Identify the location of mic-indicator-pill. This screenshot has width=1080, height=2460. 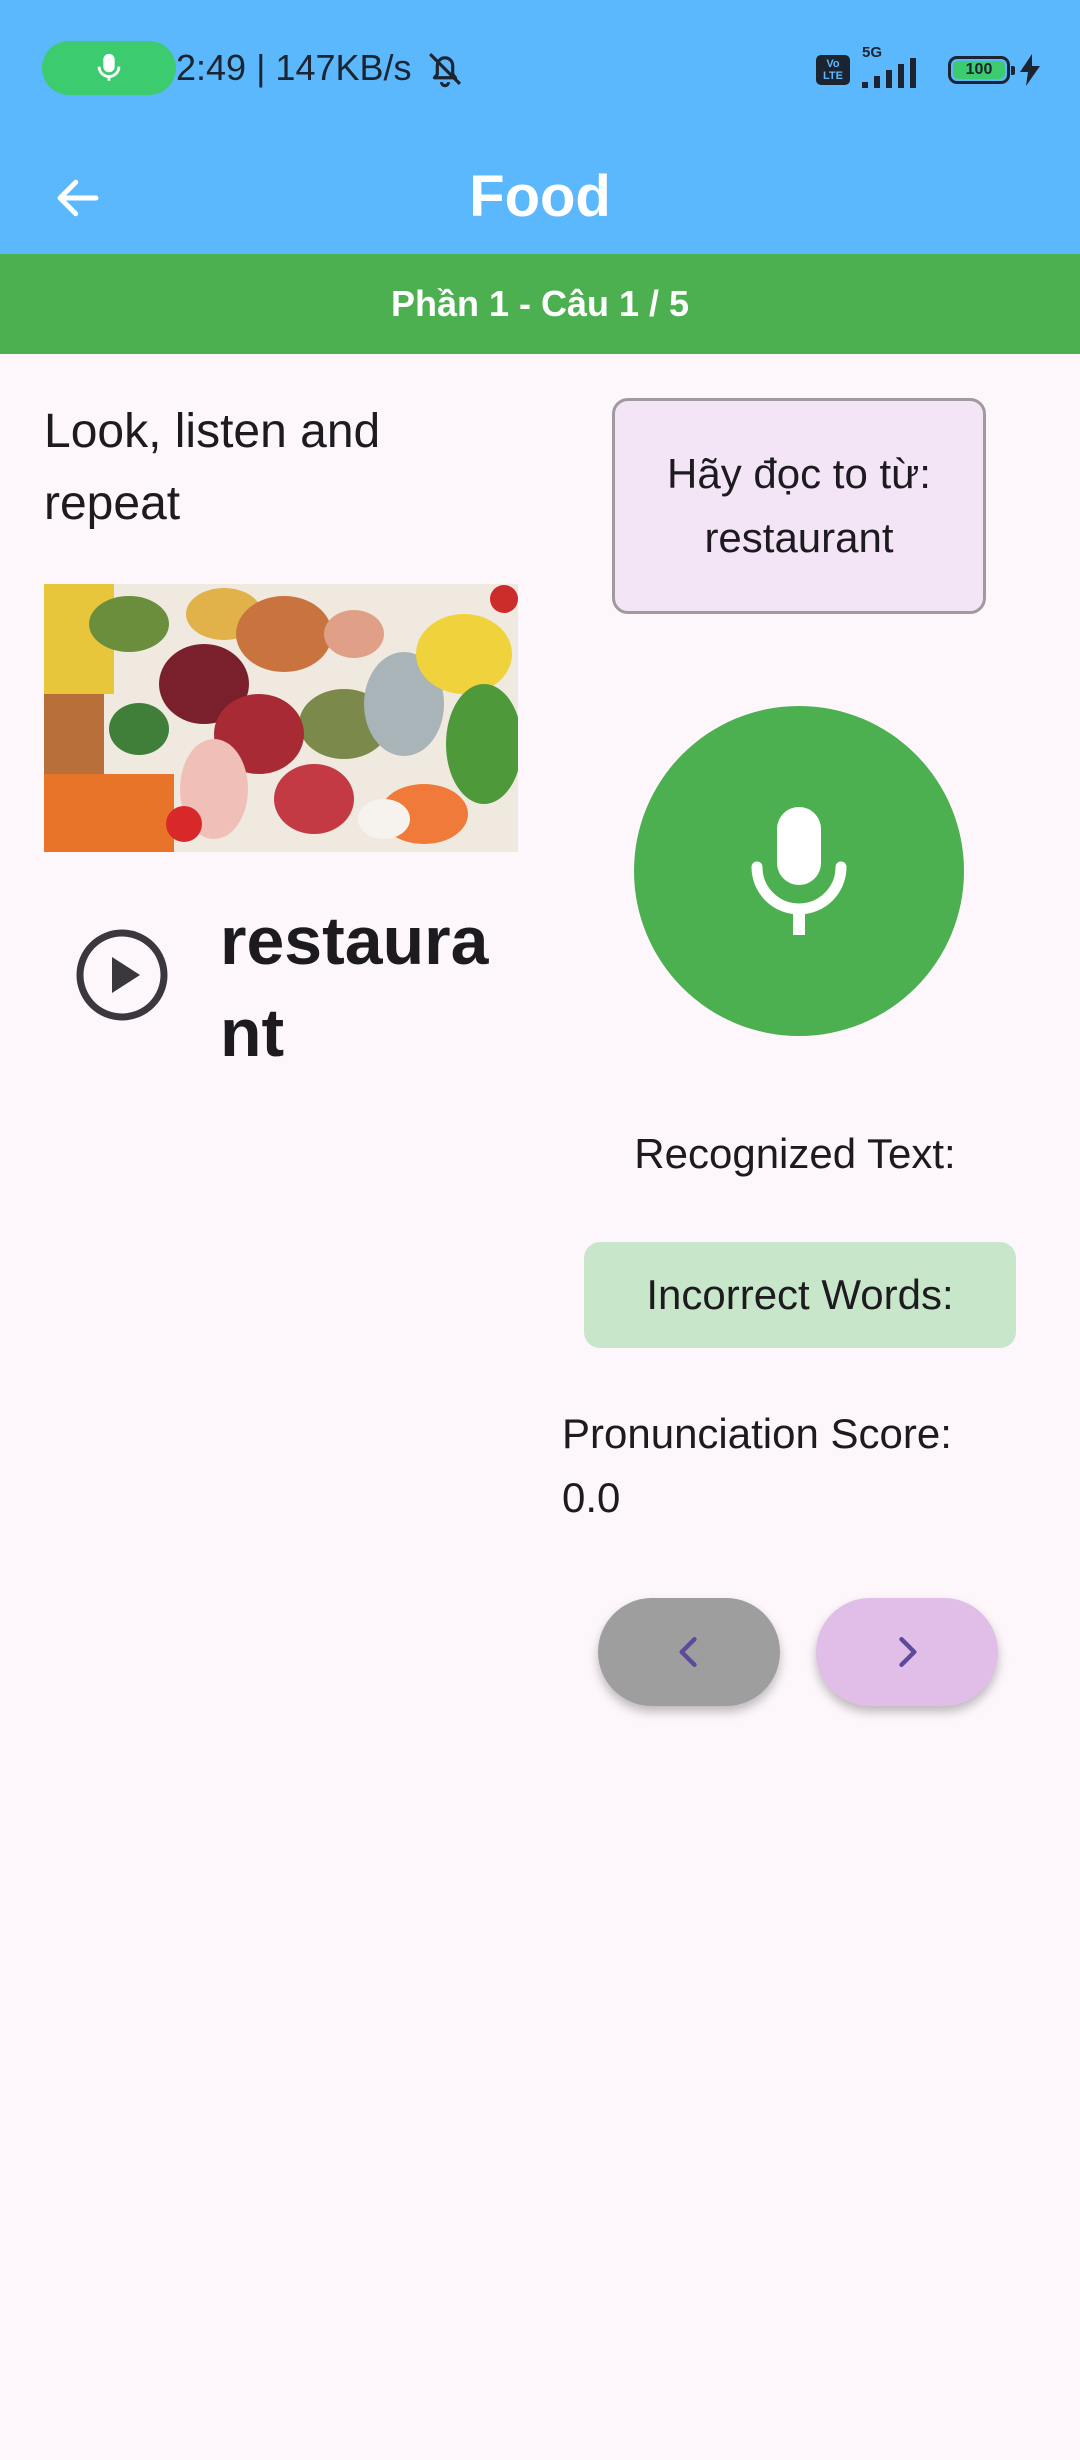
(109, 68).